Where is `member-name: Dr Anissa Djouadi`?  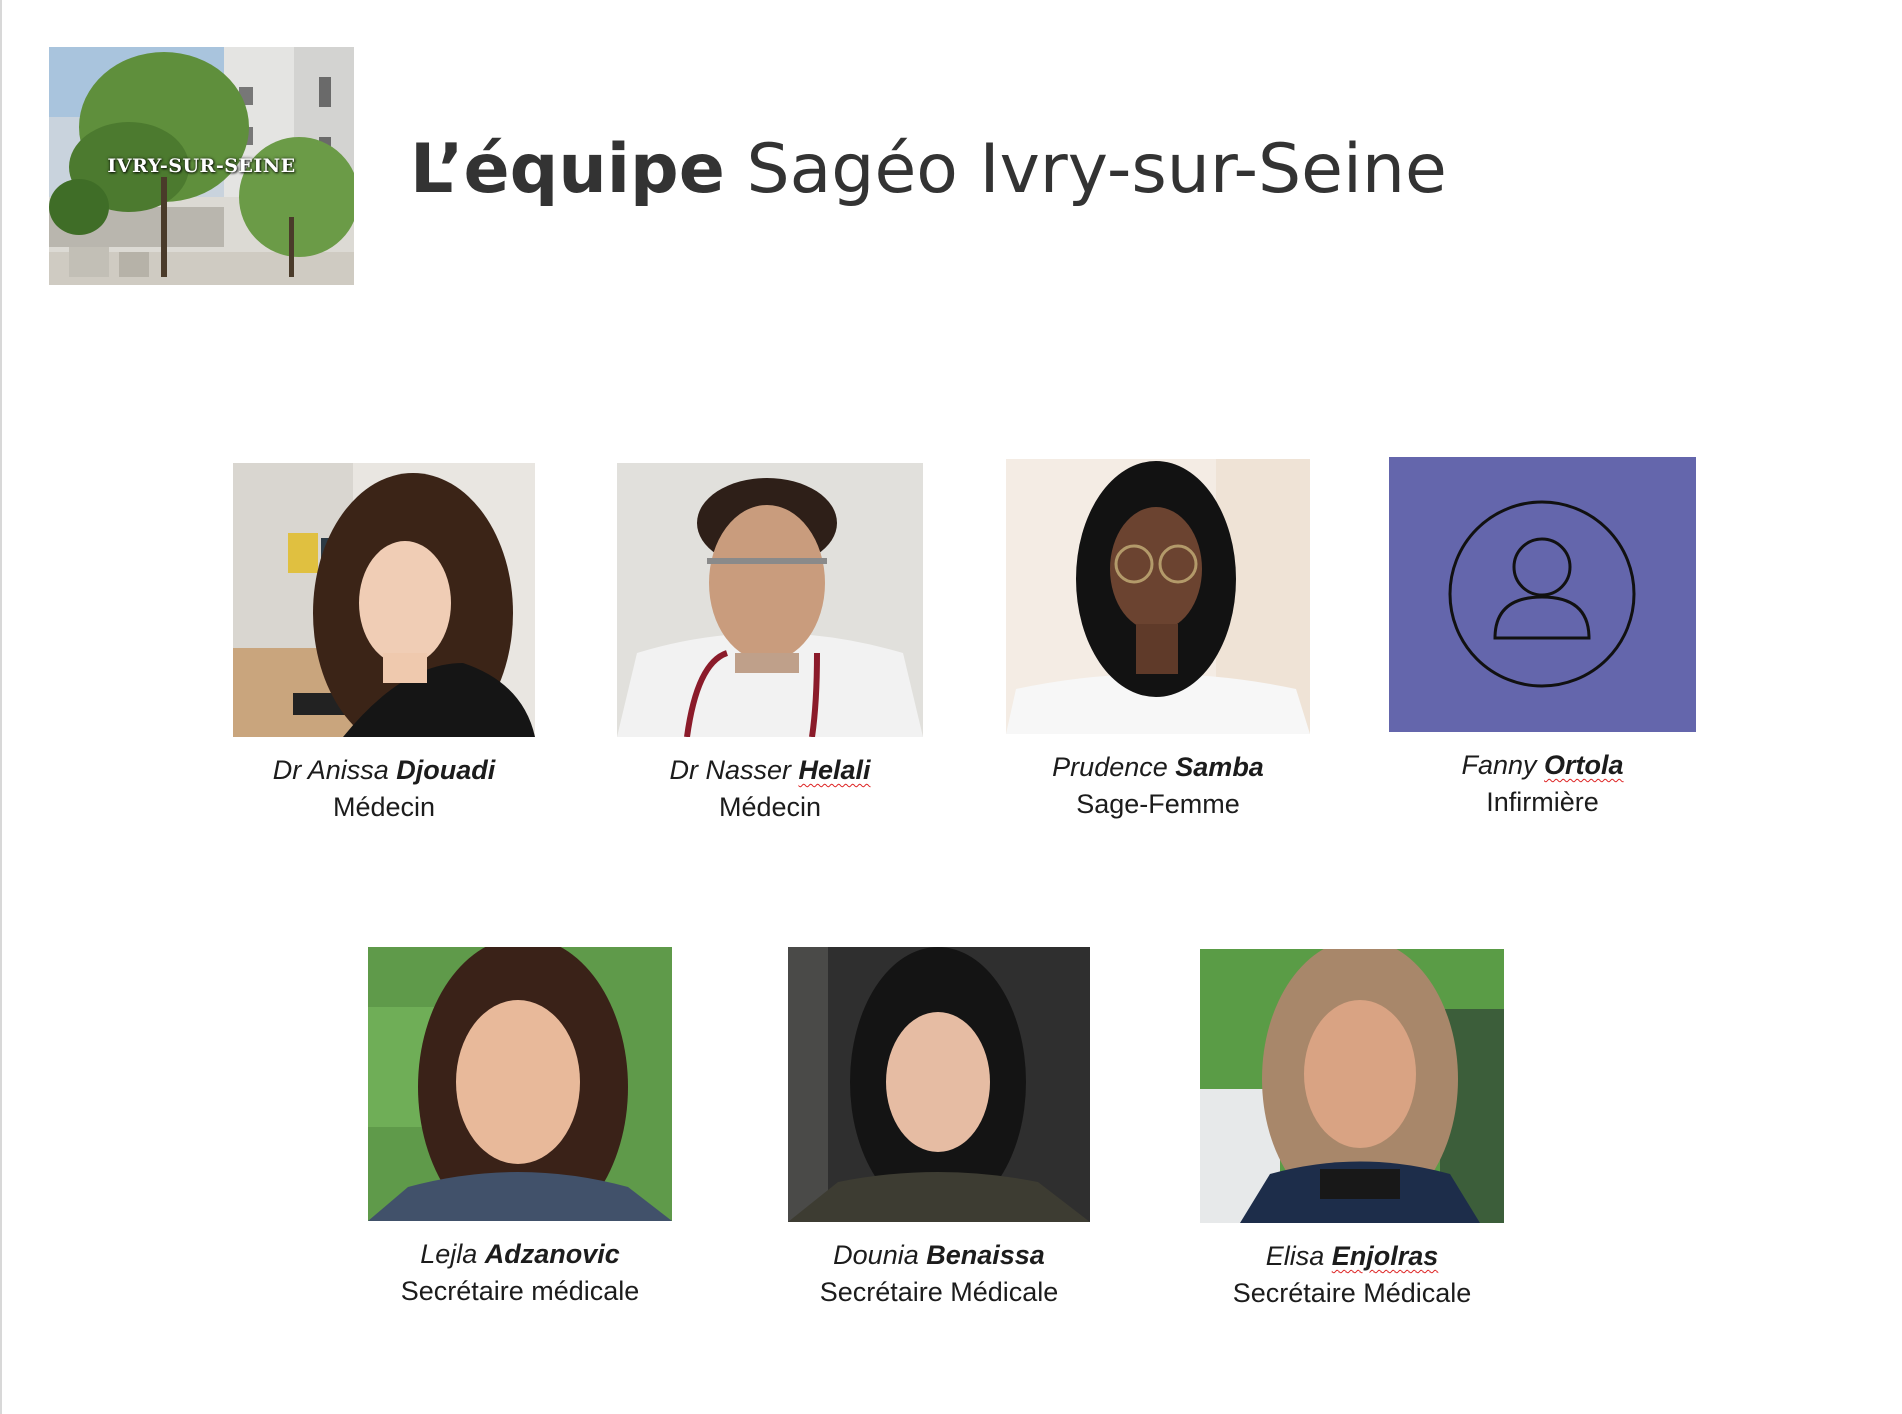
member-name: Dr Anissa Djouadi is located at coordinates (384, 770).